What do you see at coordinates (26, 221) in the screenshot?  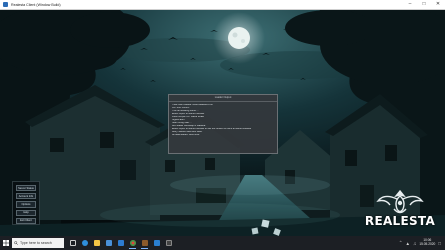 I see `menu-button-exit: Exit Client` at bounding box center [26, 221].